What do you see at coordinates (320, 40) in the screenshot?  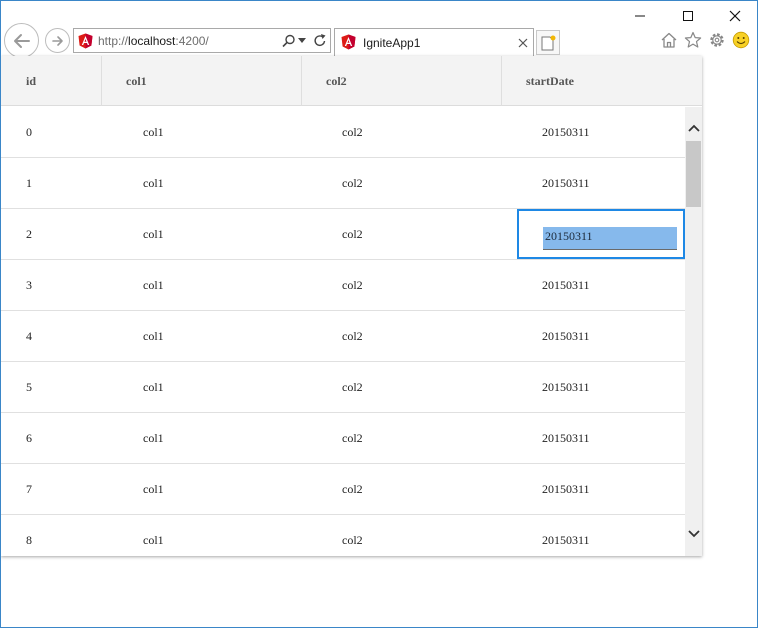 I see `refresh-icon` at bounding box center [320, 40].